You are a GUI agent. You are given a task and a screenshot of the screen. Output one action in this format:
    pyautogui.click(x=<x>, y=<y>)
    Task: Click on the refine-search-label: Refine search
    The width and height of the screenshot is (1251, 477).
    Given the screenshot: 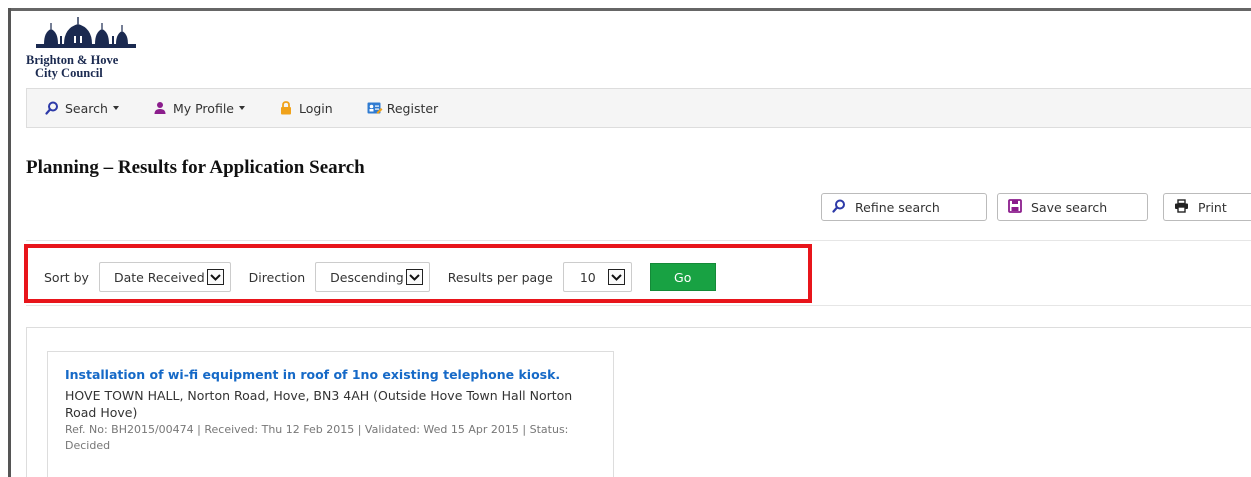 What is the action you would take?
    pyautogui.click(x=897, y=207)
    